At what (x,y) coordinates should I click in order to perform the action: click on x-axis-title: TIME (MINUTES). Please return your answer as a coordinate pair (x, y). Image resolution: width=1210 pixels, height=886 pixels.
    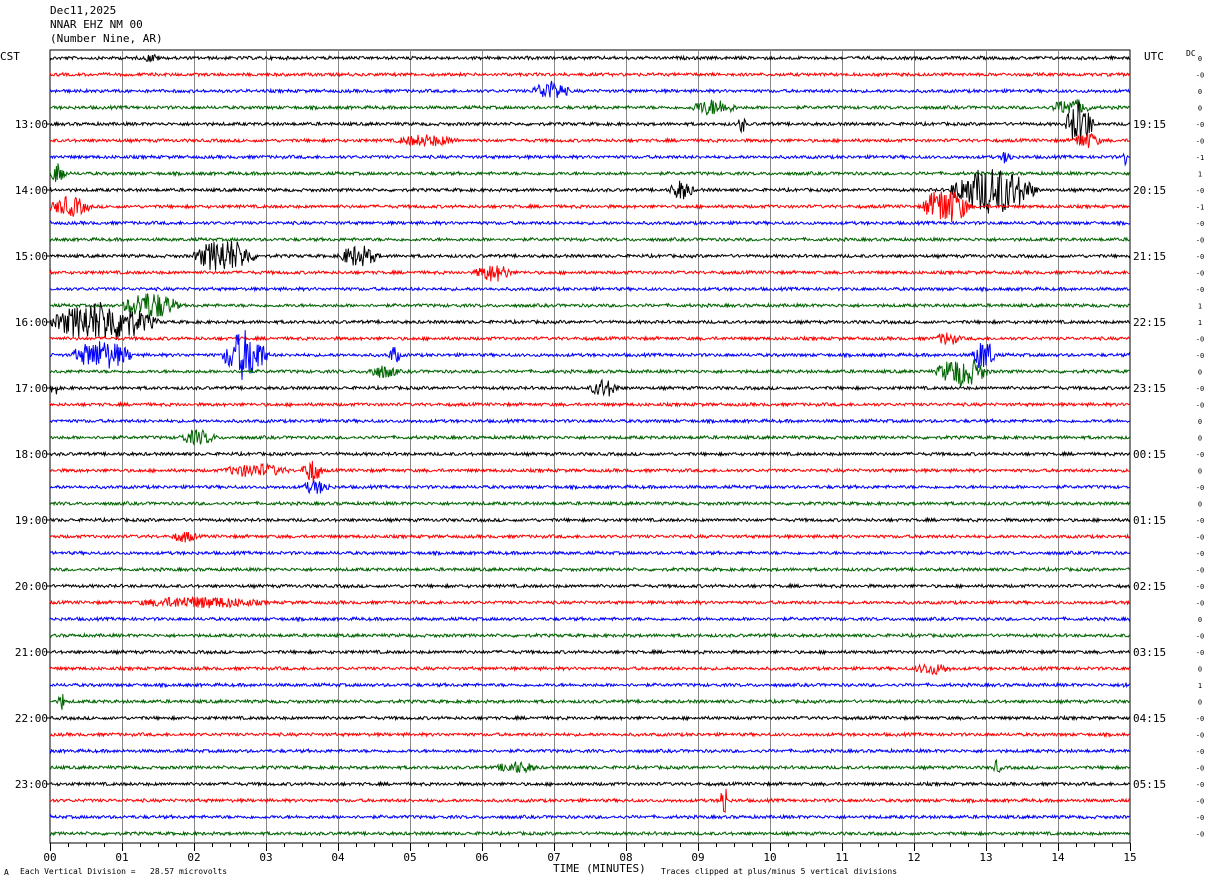
    Looking at the image, I should click on (599, 868).